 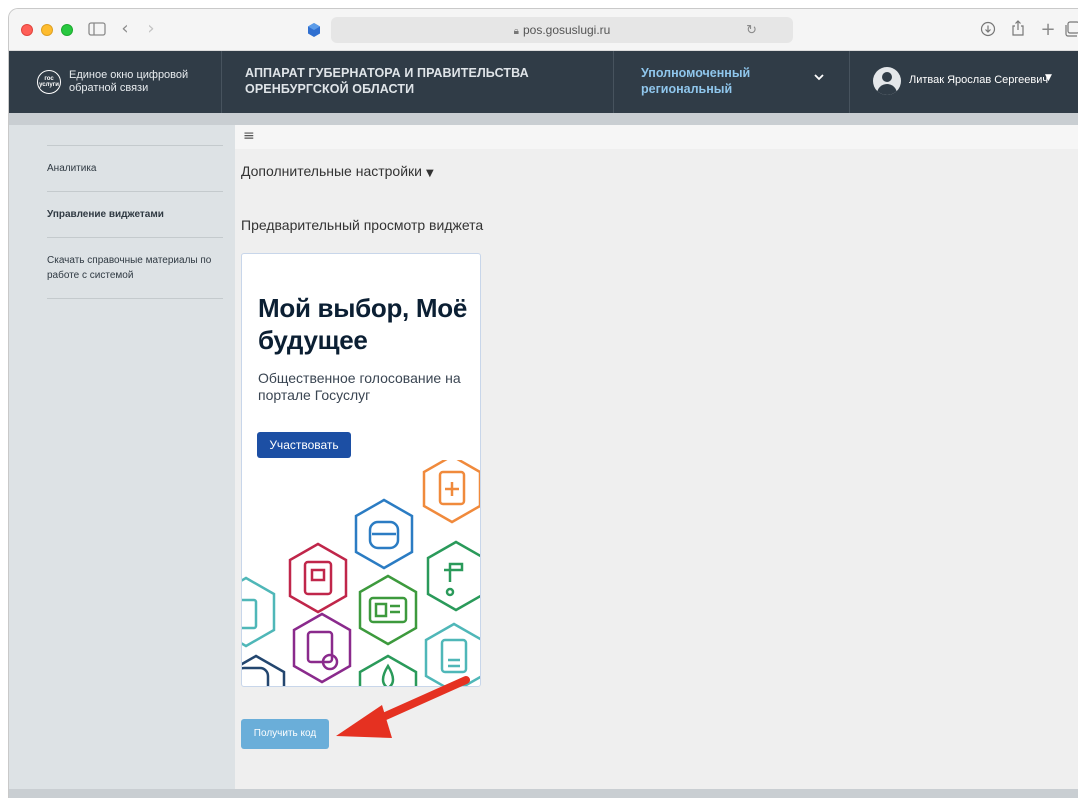 What do you see at coordinates (363, 324) in the screenshot?
I see `widget-headline: Мой выбор, Моё будущее` at bounding box center [363, 324].